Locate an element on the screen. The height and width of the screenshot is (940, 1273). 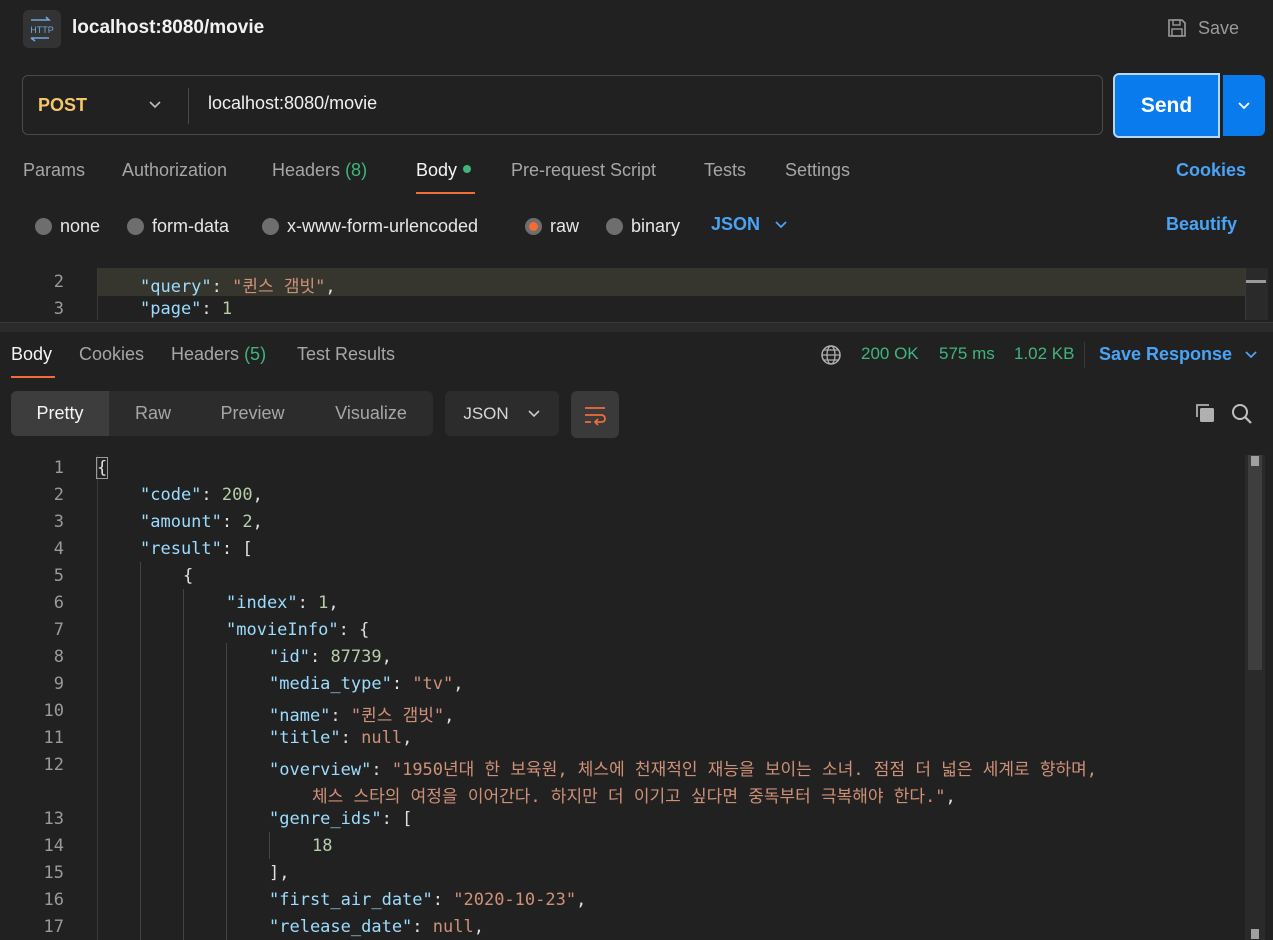
tab-authorization: Authorization is located at coordinates (174, 170).